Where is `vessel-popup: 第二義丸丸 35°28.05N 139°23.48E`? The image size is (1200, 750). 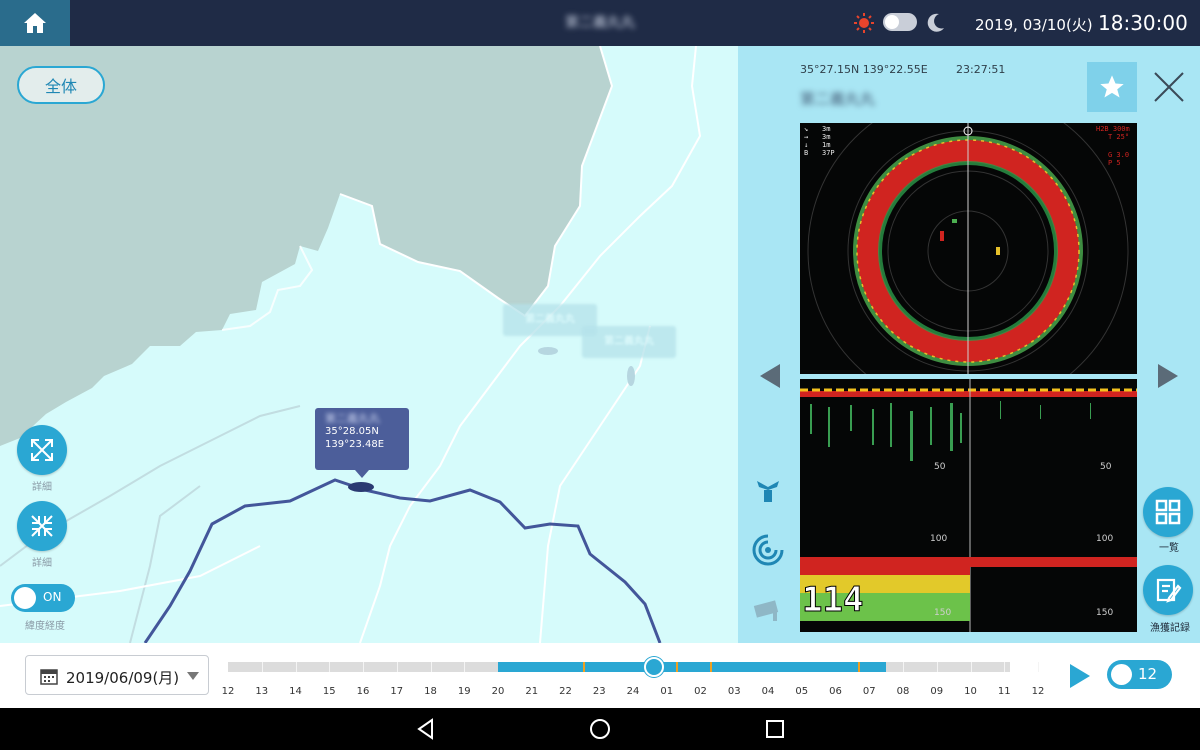 vessel-popup: 第二義丸丸 35°28.05N 139°23.48E is located at coordinates (362, 443).